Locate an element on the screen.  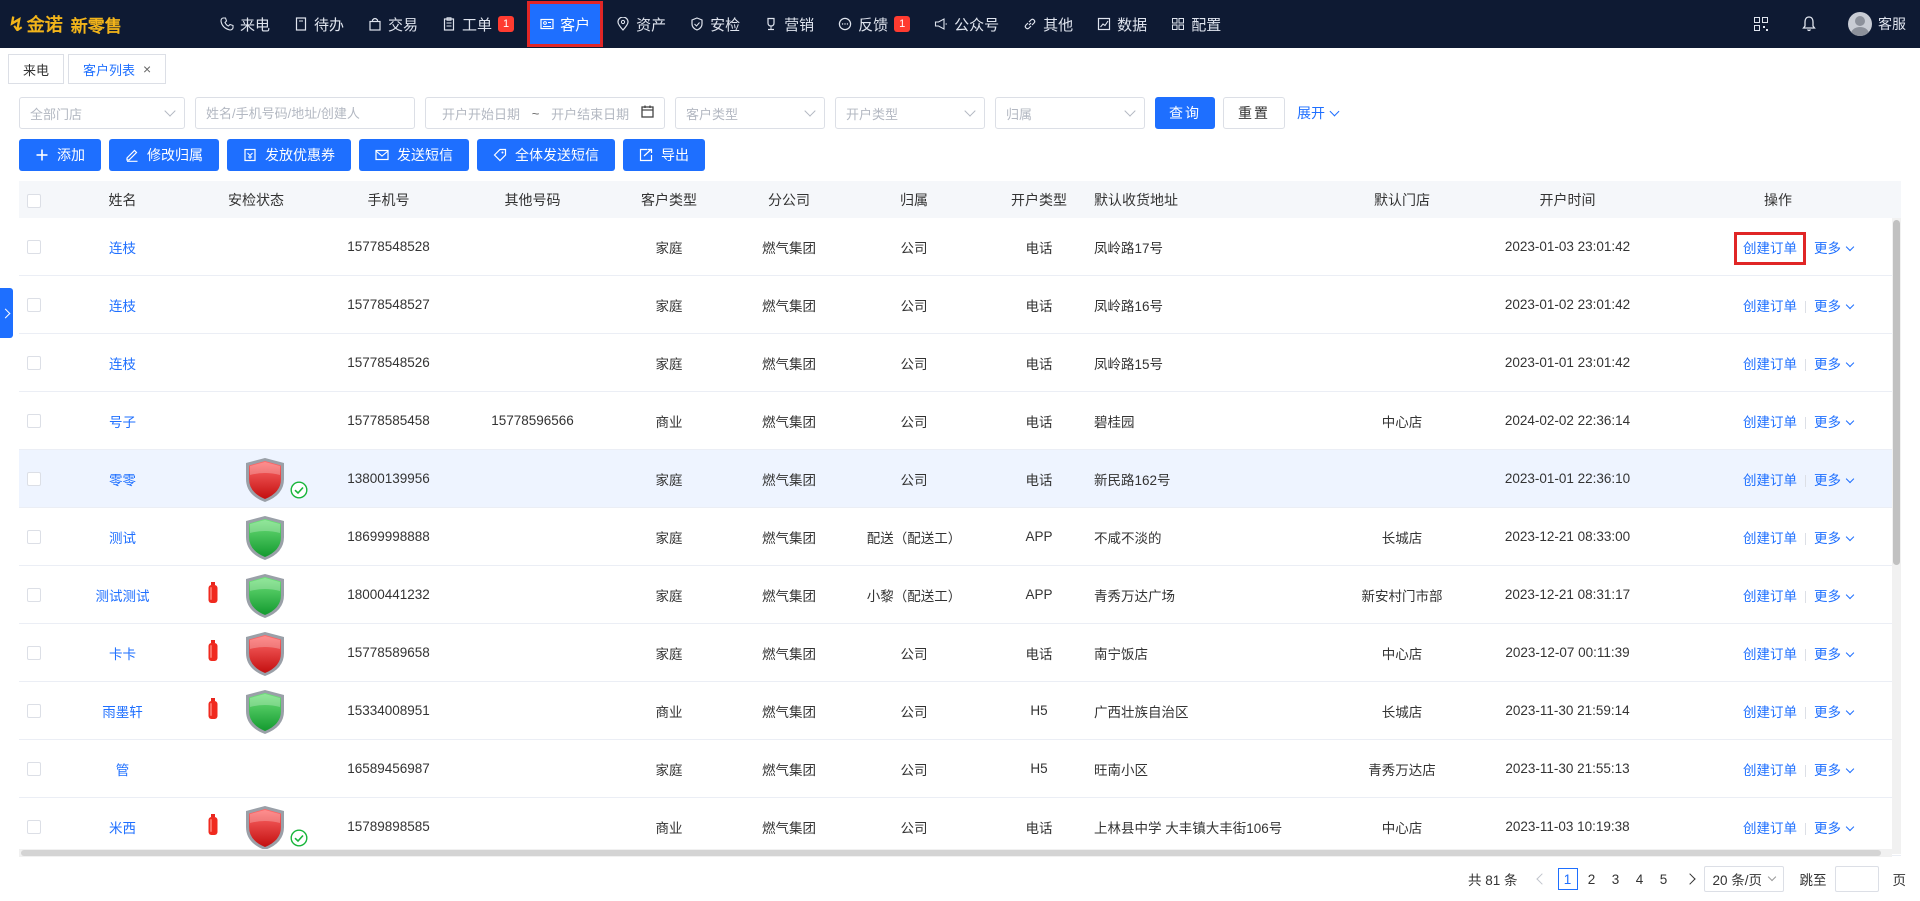
nav-item-6: 安检 is located at coordinates (715, 24).